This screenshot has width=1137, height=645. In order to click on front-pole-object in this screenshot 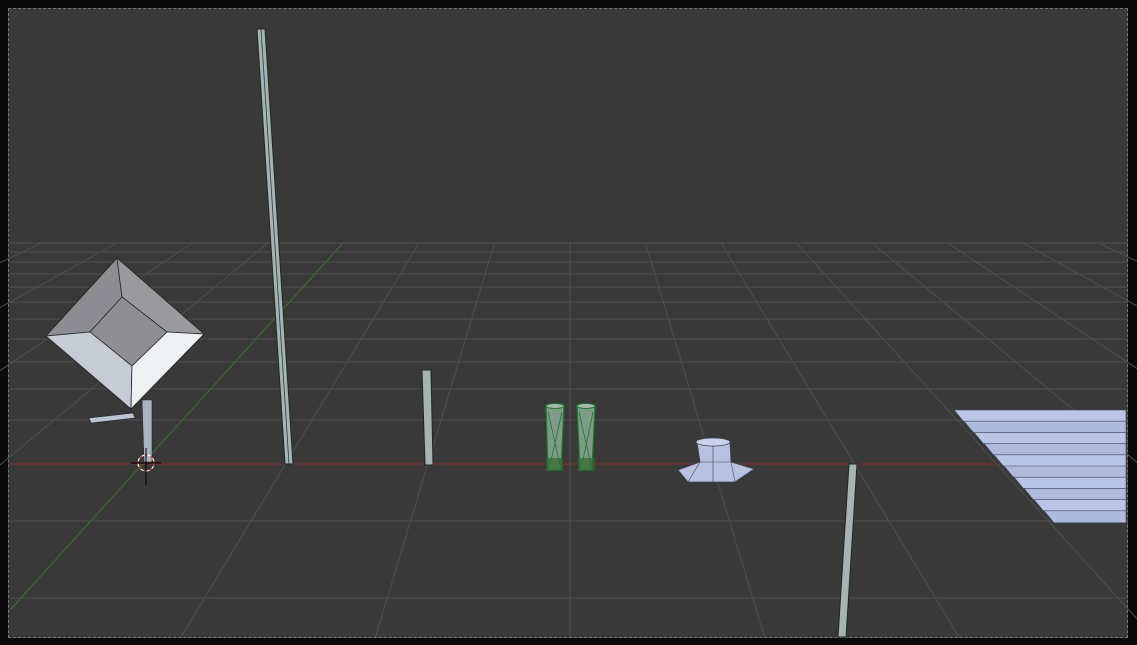, I will do `click(847, 550)`.